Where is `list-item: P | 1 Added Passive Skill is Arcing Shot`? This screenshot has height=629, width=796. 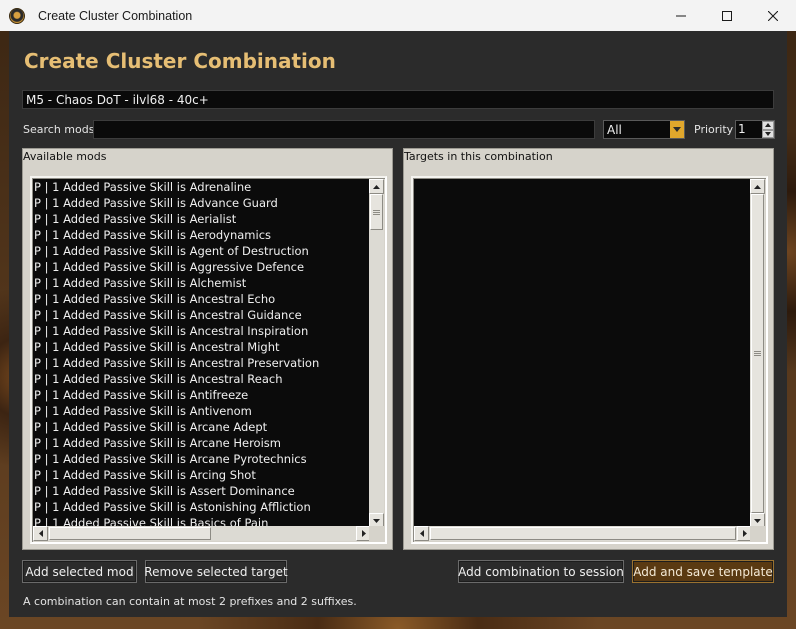
list-item: P | 1 Added Passive Skill is Arcing Shot is located at coordinates (202, 475).